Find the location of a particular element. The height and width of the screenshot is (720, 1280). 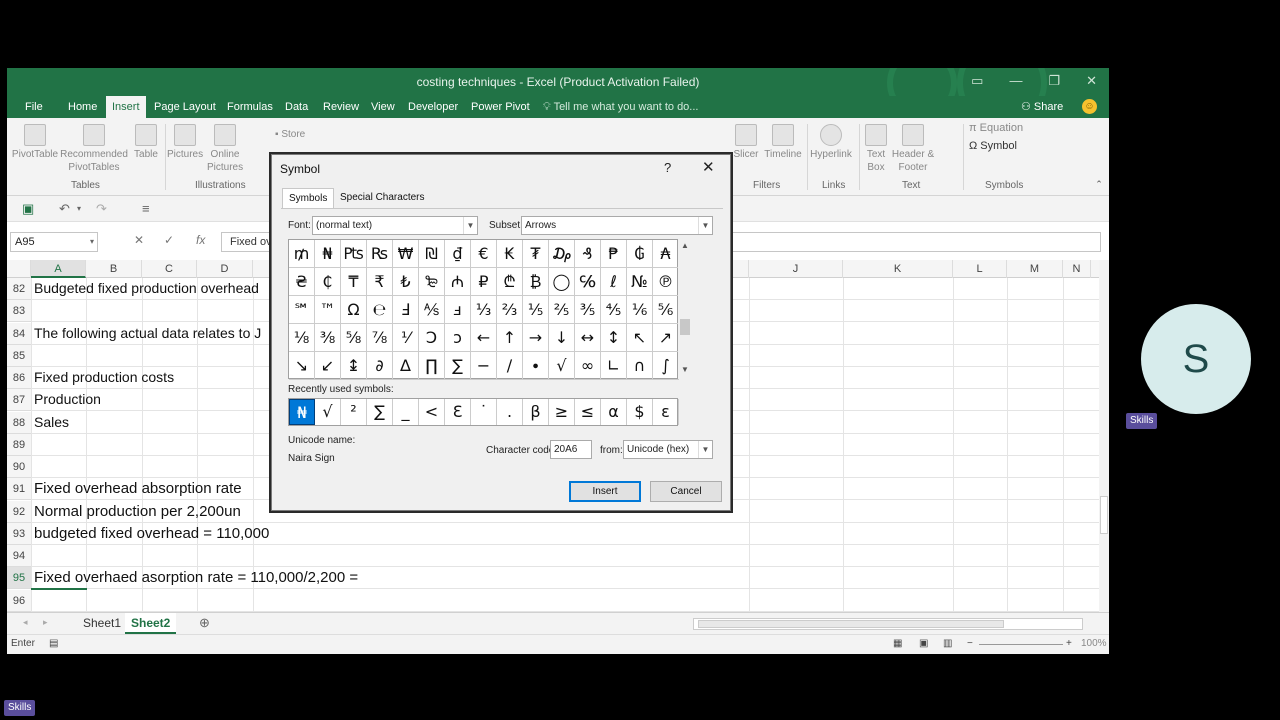

recent-symbol: ≥ is located at coordinates (562, 412).